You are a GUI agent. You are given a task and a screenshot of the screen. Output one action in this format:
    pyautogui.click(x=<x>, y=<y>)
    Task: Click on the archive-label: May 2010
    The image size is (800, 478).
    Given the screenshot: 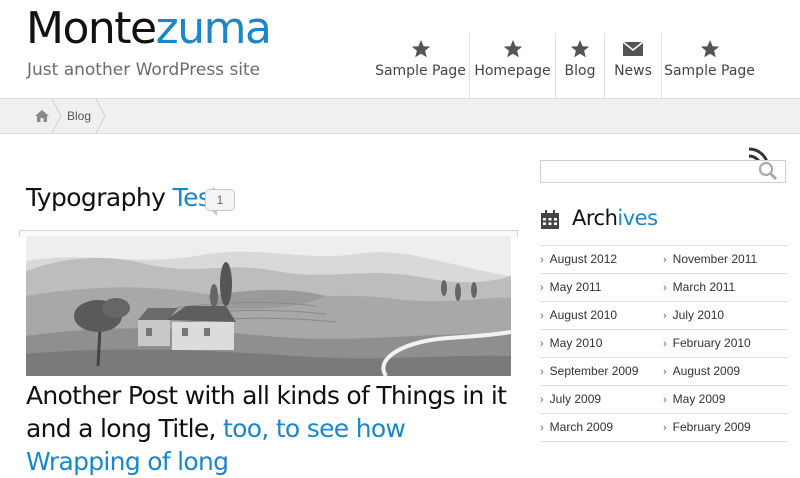 What is the action you would take?
    pyautogui.click(x=576, y=343)
    